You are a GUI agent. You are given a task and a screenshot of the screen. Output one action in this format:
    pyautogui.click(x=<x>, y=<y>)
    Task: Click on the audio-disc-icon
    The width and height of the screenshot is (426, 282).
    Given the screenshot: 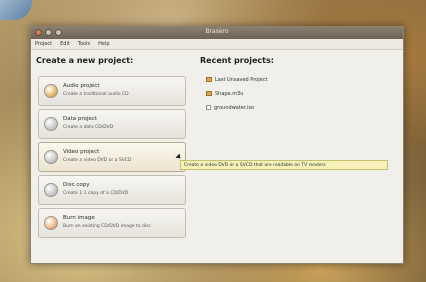 What is the action you would take?
    pyautogui.click(x=51, y=91)
    